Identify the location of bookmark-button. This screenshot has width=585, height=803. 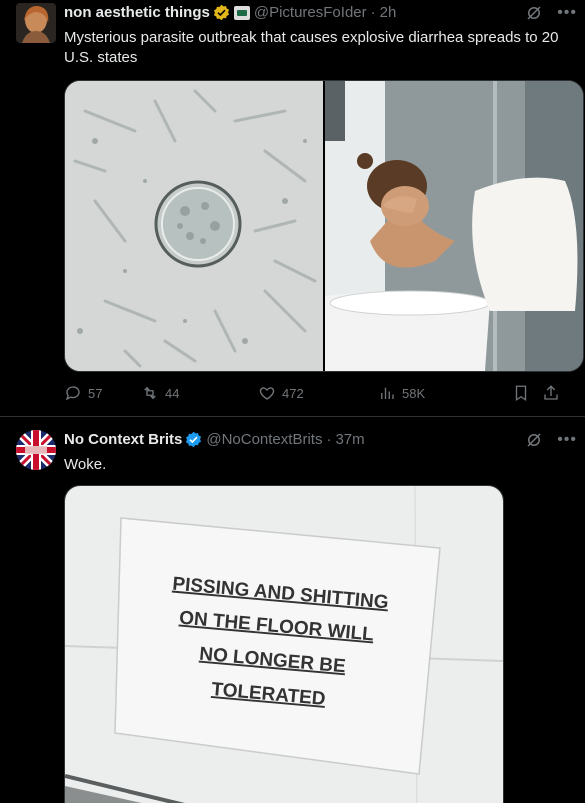
(527, 393).